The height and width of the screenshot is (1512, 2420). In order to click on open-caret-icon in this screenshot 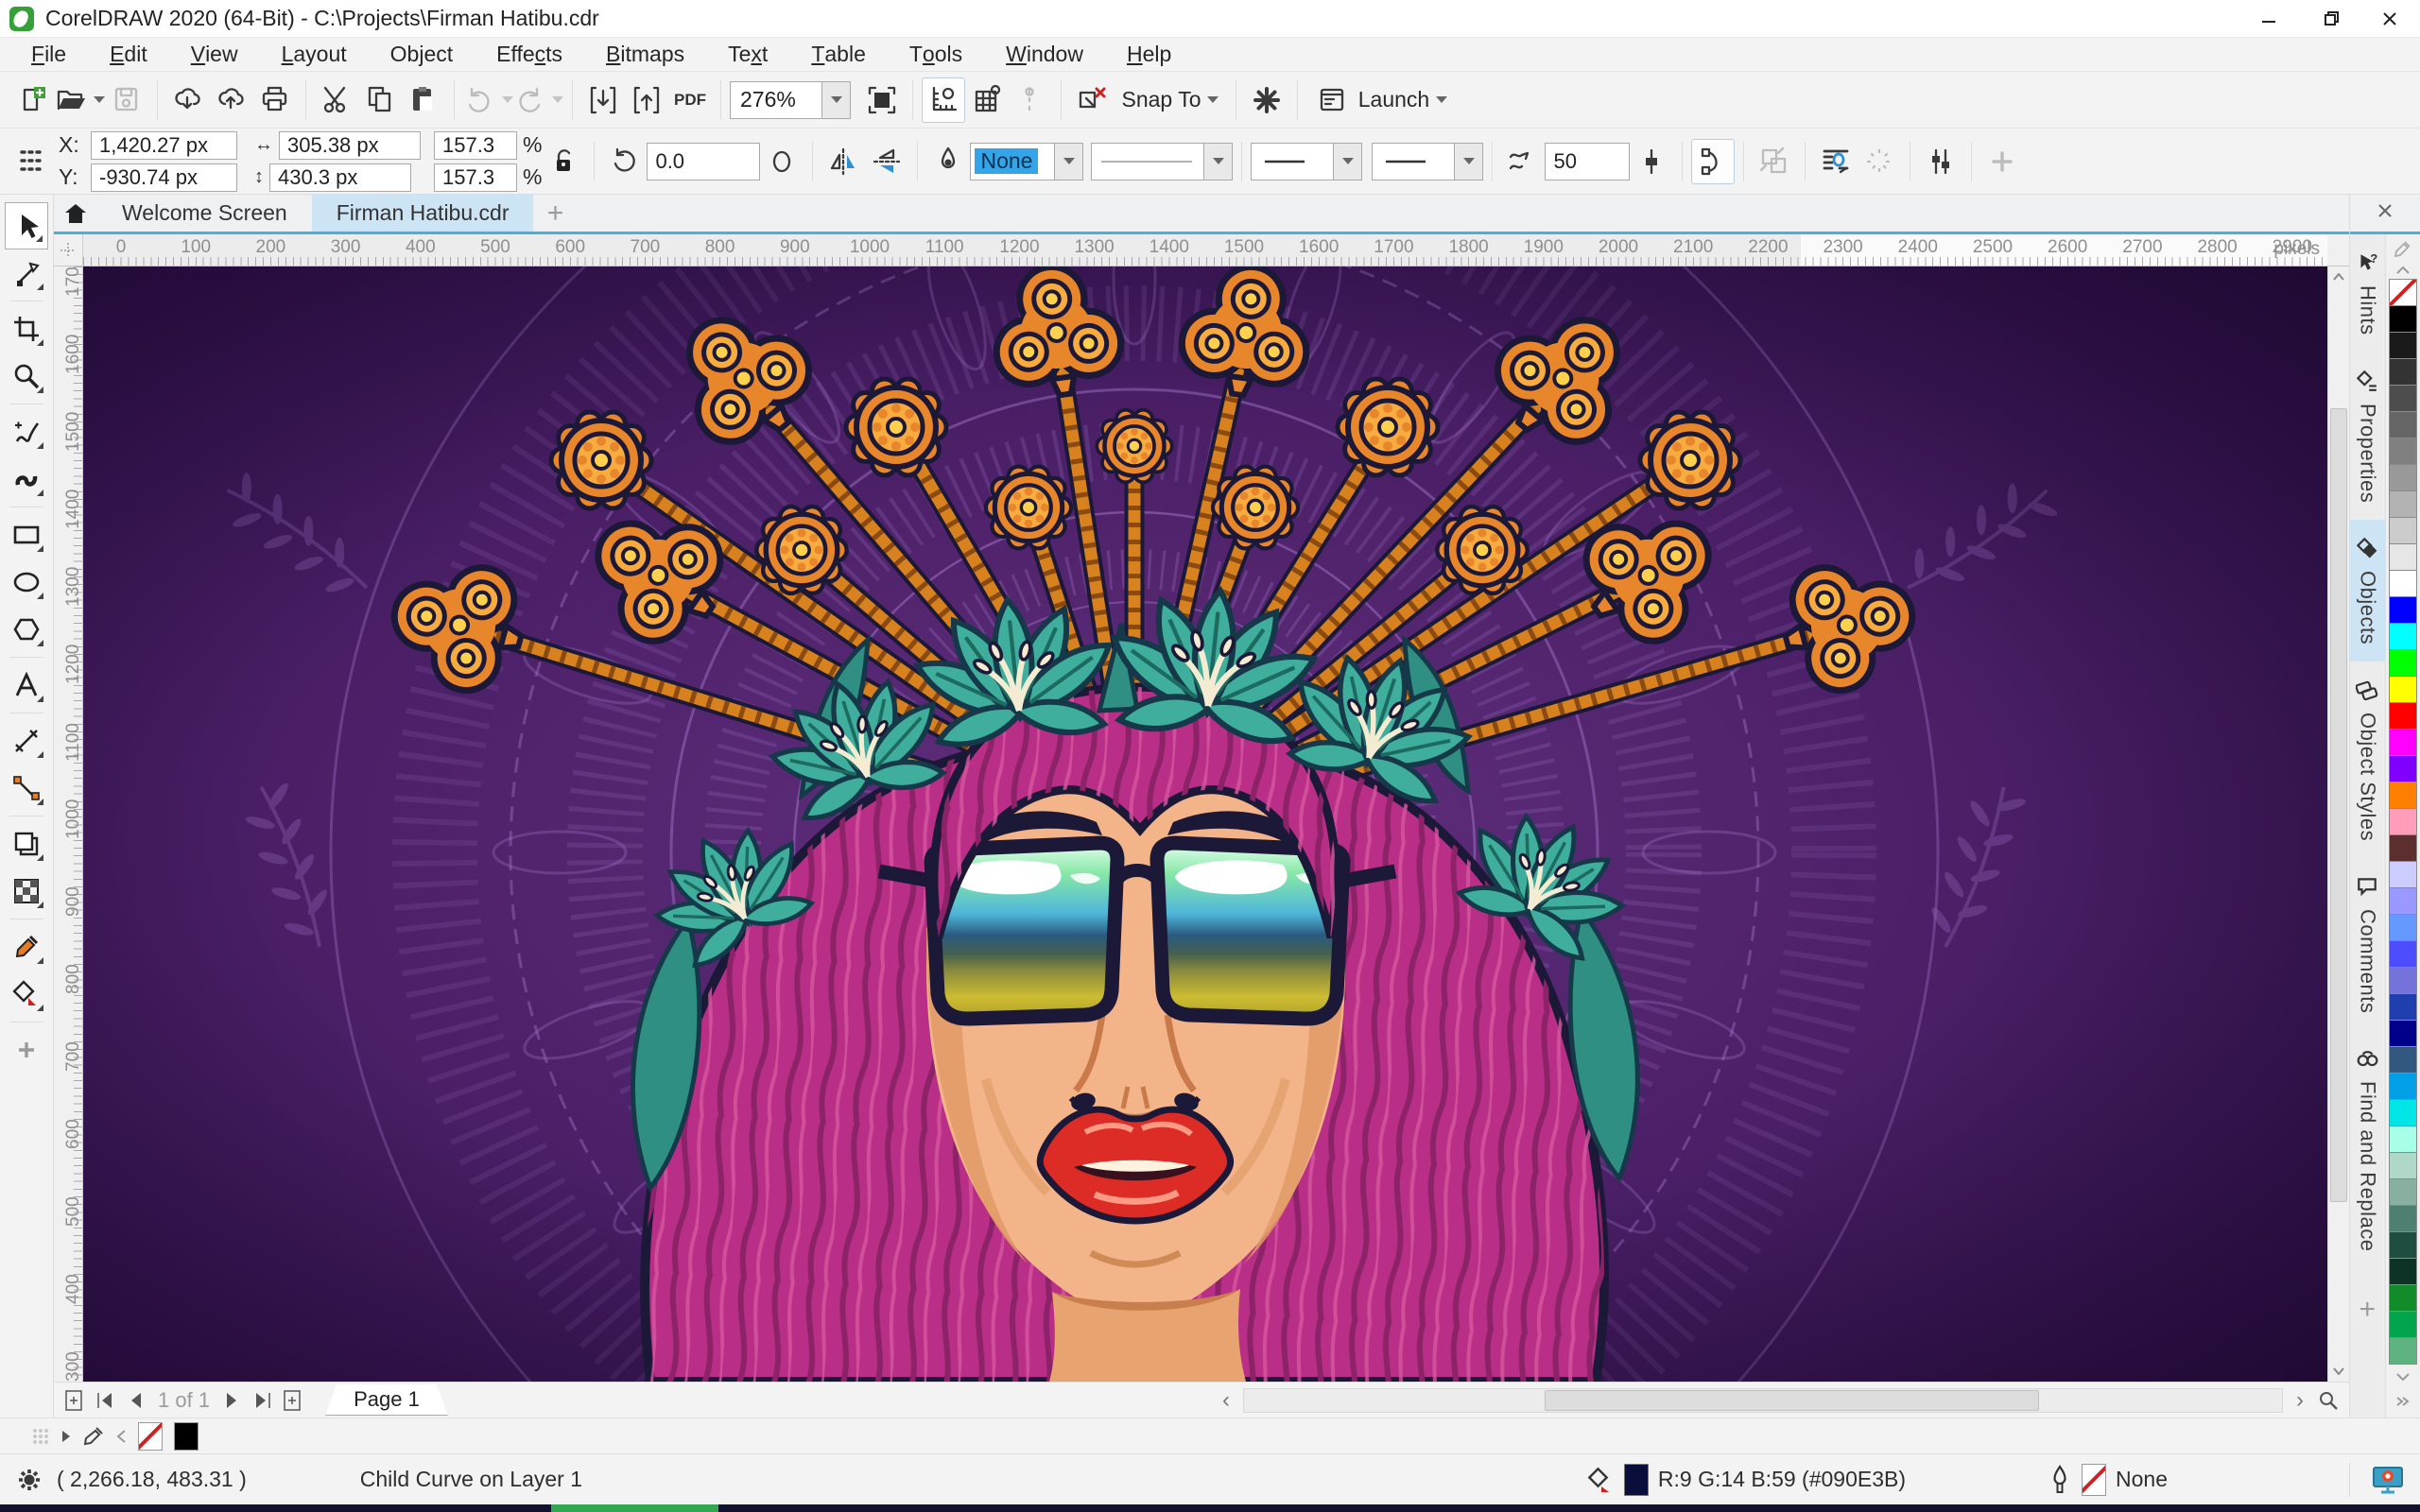, I will do `click(99, 99)`.